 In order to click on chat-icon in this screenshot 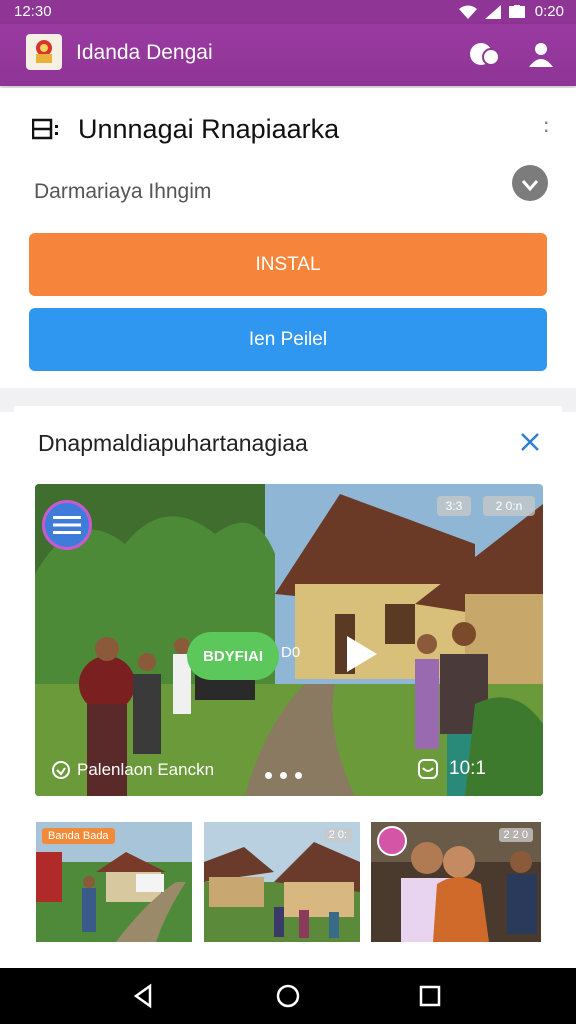, I will do `click(484, 54)`.